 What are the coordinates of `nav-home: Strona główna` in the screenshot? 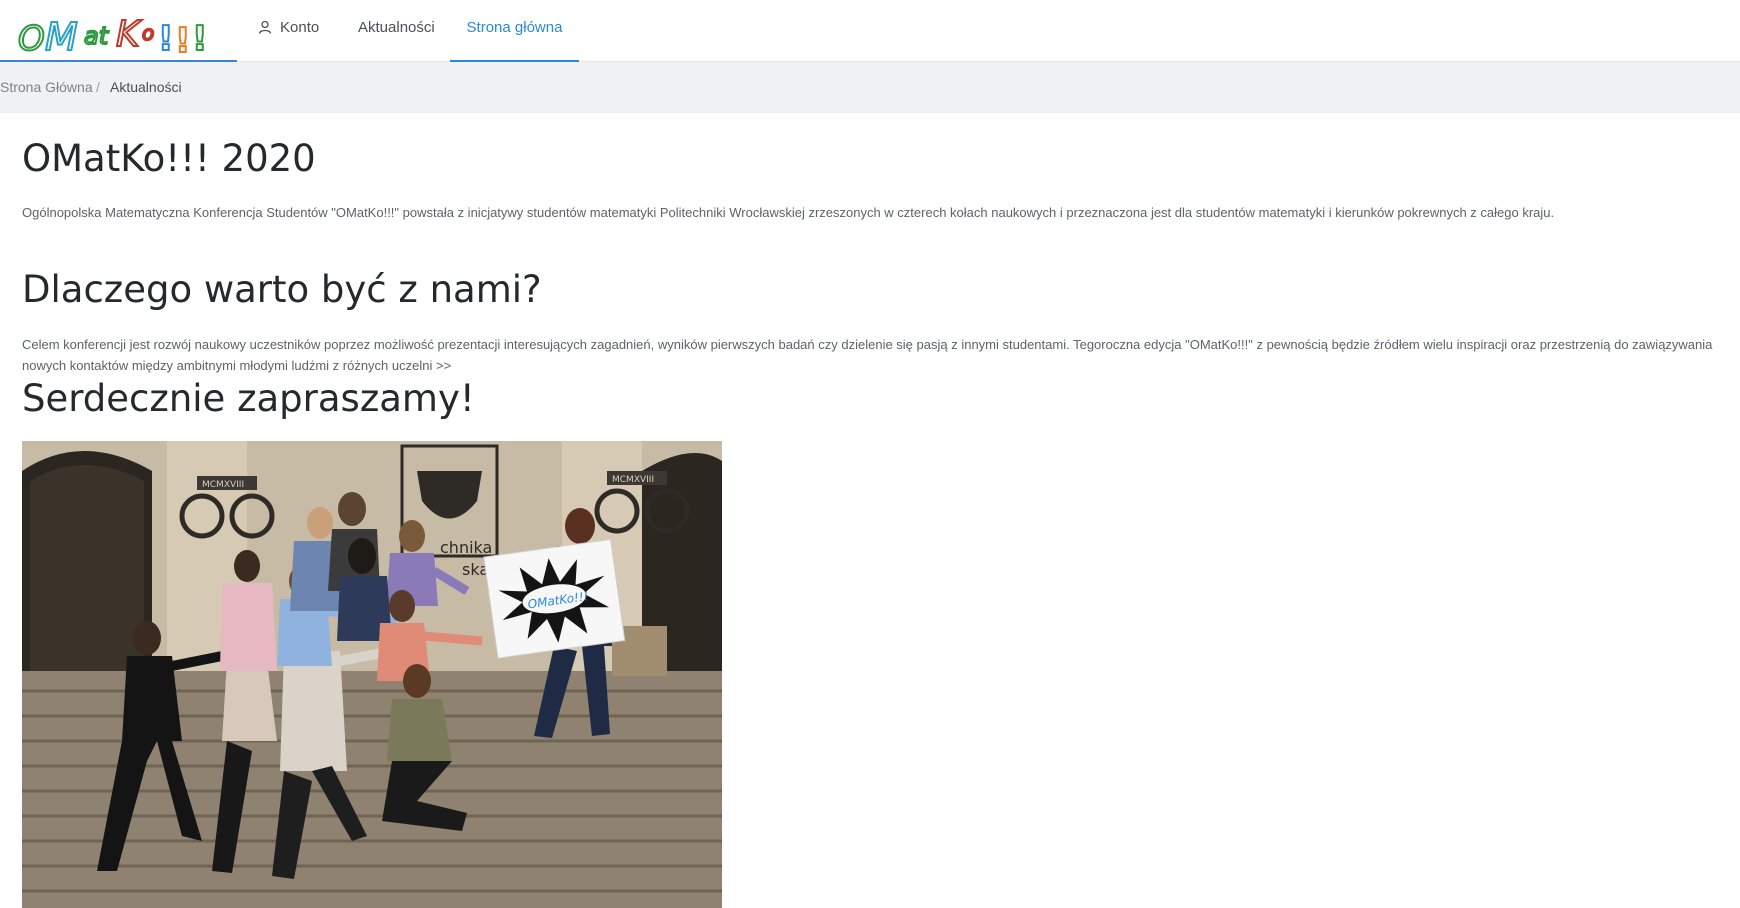 It's located at (514, 31).